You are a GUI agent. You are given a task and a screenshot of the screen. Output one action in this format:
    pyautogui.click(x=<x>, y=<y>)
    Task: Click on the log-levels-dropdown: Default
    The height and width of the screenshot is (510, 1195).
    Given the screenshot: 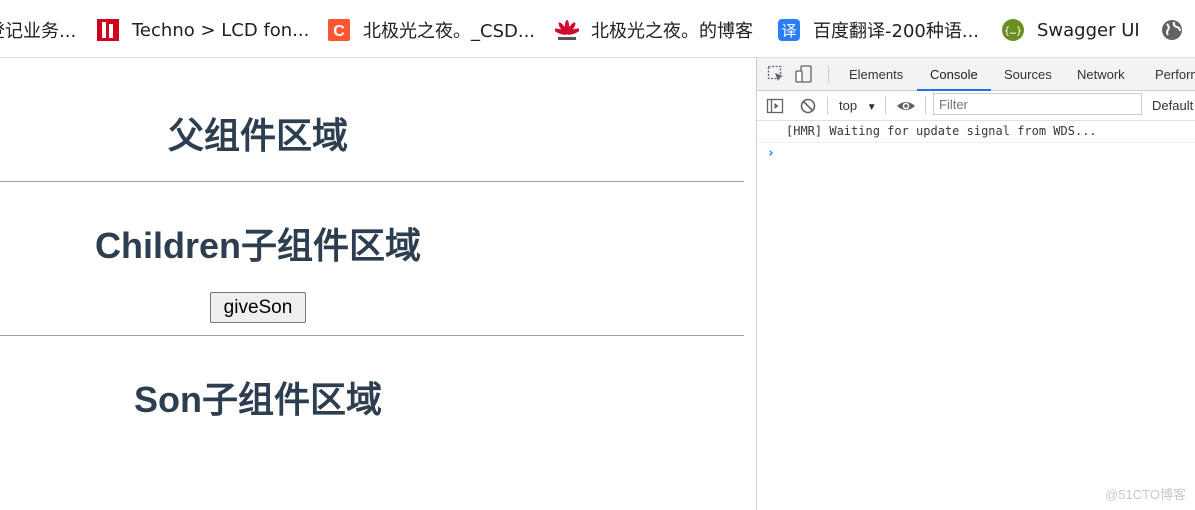 What is the action you would take?
    pyautogui.click(x=1172, y=105)
    